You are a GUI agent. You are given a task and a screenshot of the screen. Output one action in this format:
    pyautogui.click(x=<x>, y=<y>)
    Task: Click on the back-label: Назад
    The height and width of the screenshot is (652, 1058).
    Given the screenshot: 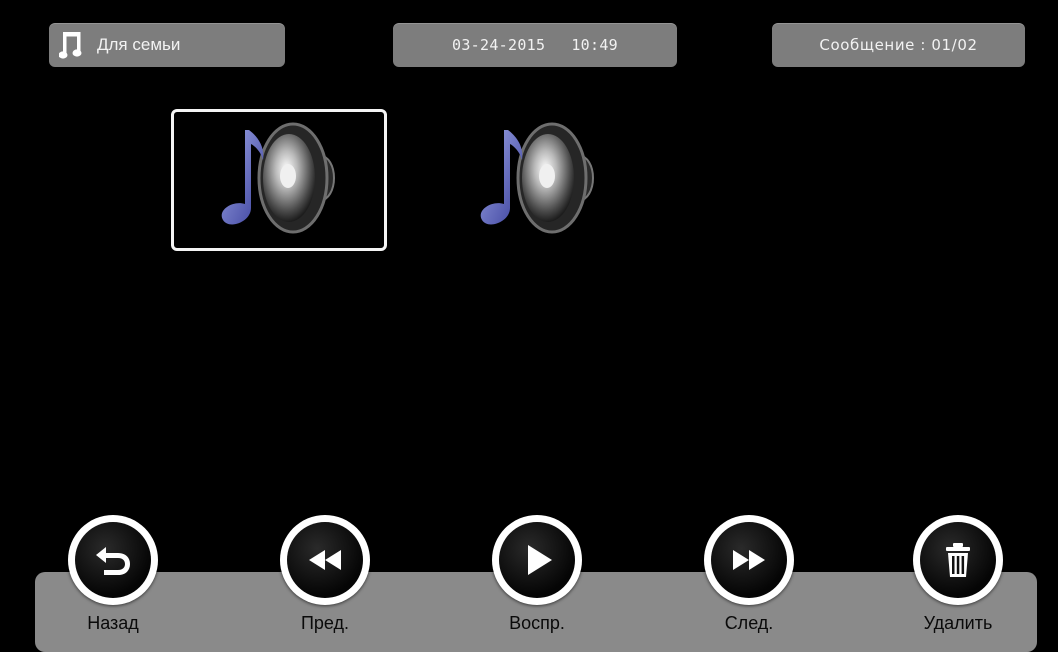 What is the action you would take?
    pyautogui.click(x=113, y=623)
    